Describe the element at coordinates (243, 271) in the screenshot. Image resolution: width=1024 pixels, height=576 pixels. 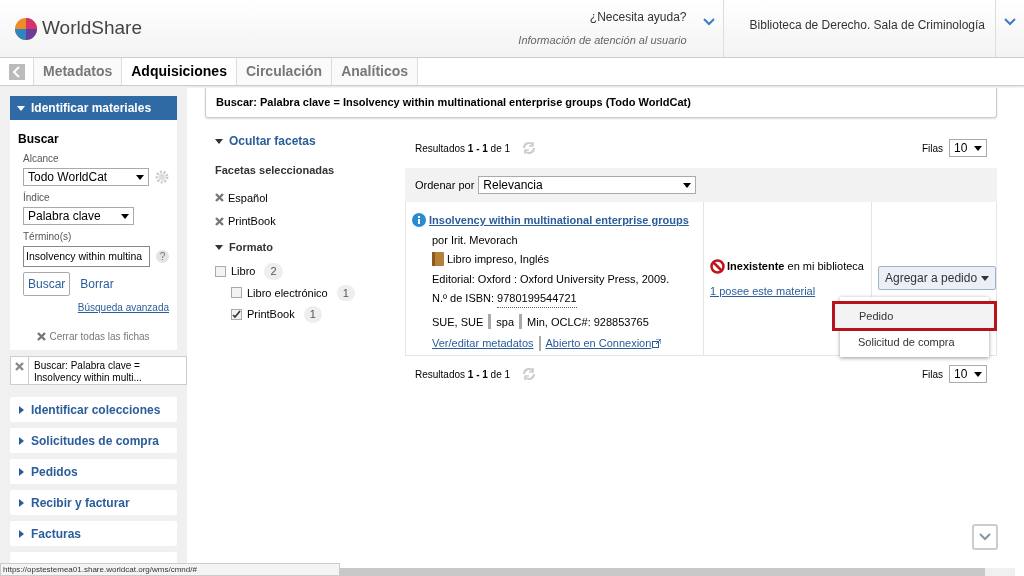
I see `facet-label: Libro` at that location.